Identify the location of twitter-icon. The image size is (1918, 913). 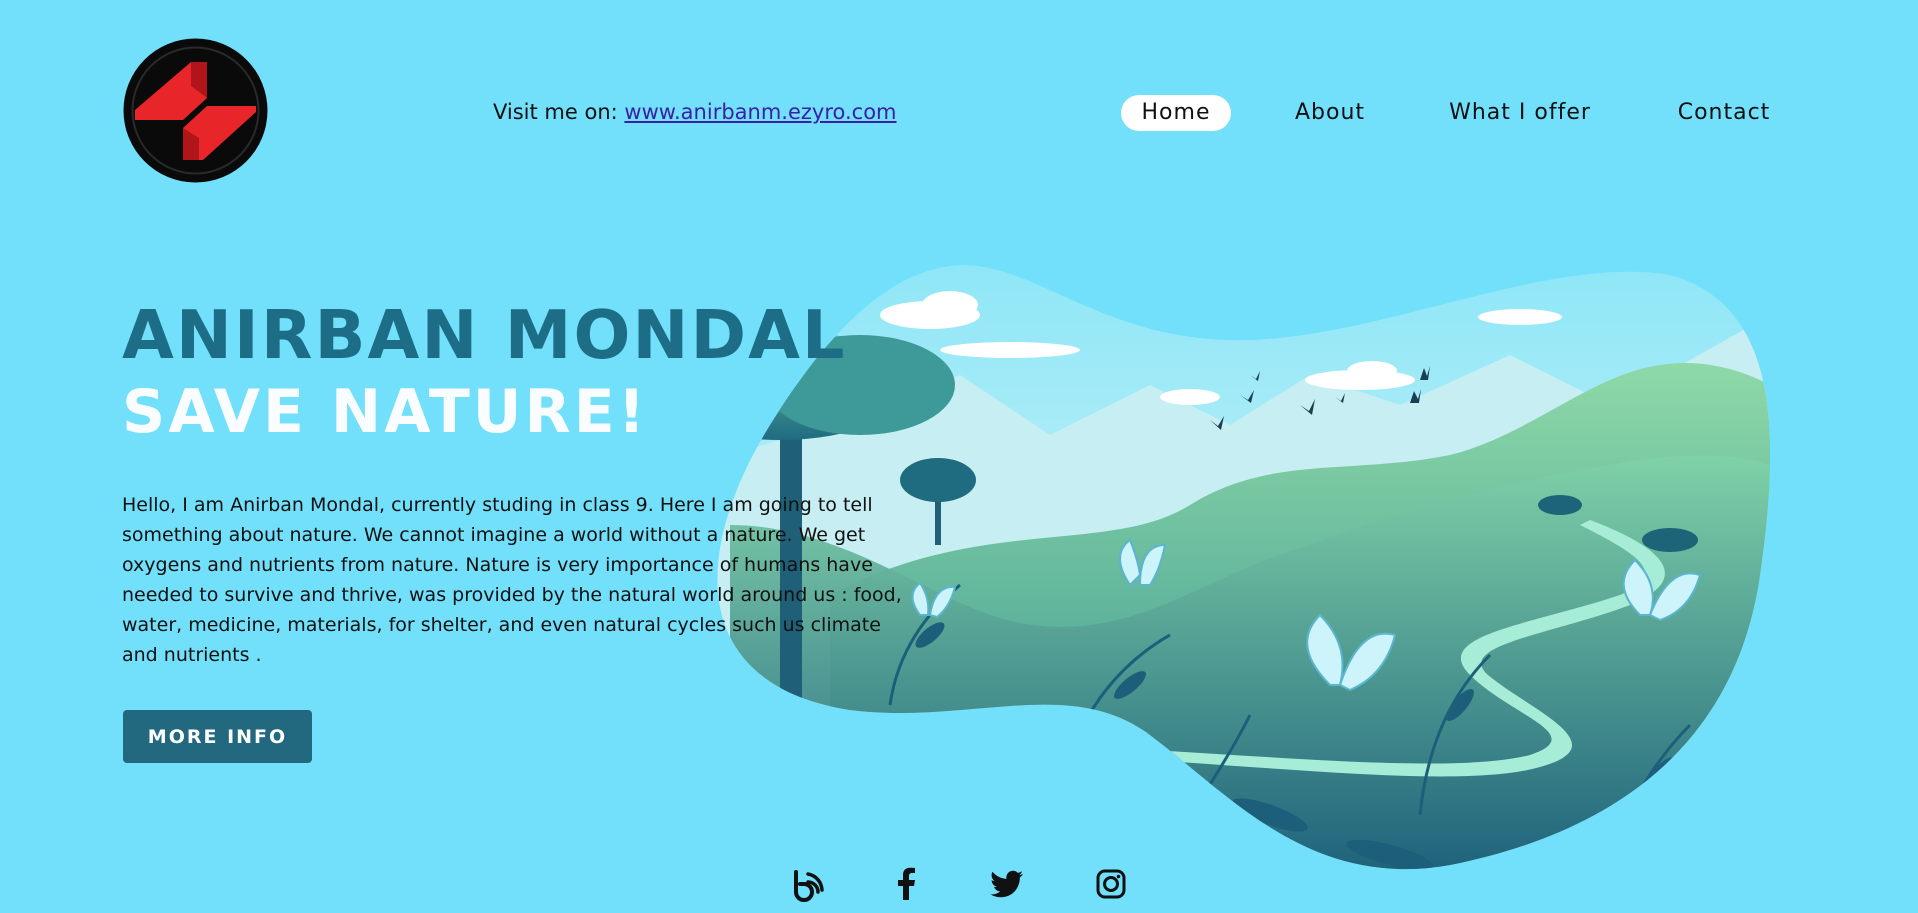
(1007, 884).